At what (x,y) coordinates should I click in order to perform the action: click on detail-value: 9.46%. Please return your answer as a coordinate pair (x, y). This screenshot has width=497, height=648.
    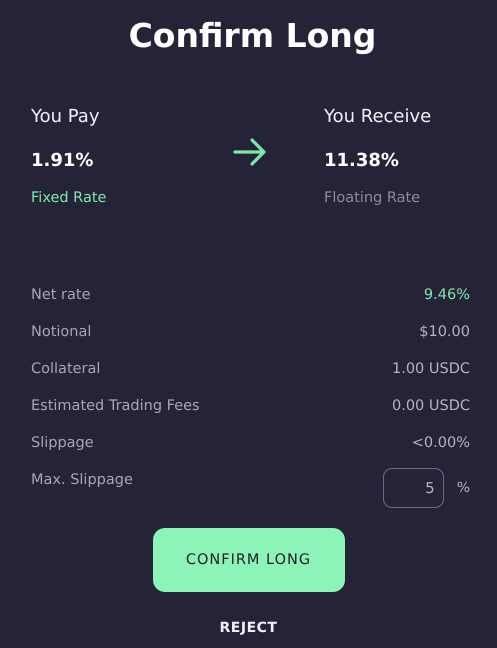
    Looking at the image, I should click on (447, 295).